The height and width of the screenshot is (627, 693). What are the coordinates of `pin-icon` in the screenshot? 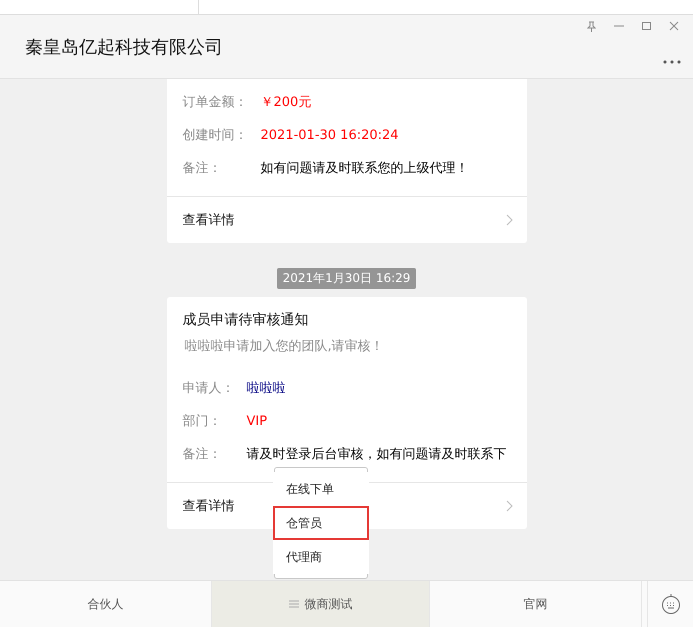 It's located at (591, 26).